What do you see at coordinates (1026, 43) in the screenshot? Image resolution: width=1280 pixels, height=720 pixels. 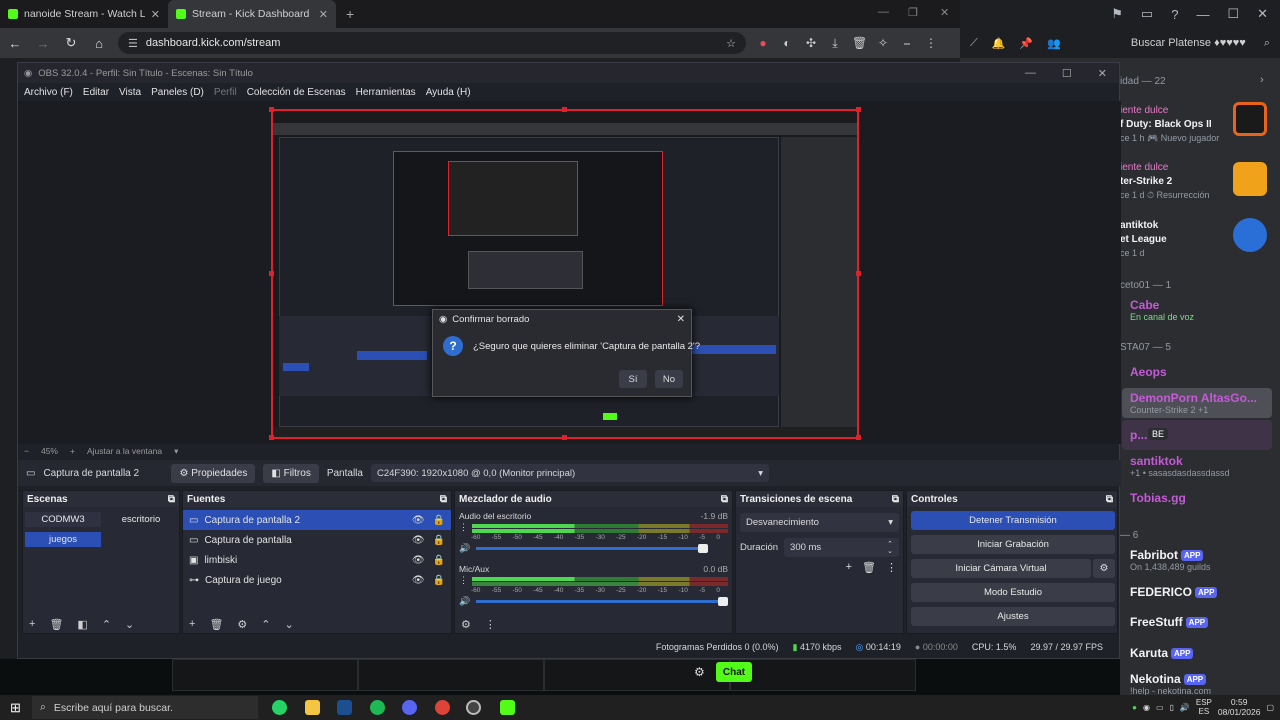 I see `pin-thread-icon: 📌` at bounding box center [1026, 43].